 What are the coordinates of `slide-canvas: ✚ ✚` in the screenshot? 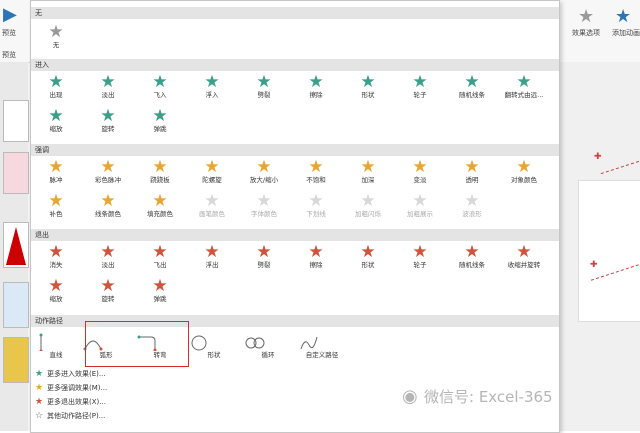 It's located at (600, 246).